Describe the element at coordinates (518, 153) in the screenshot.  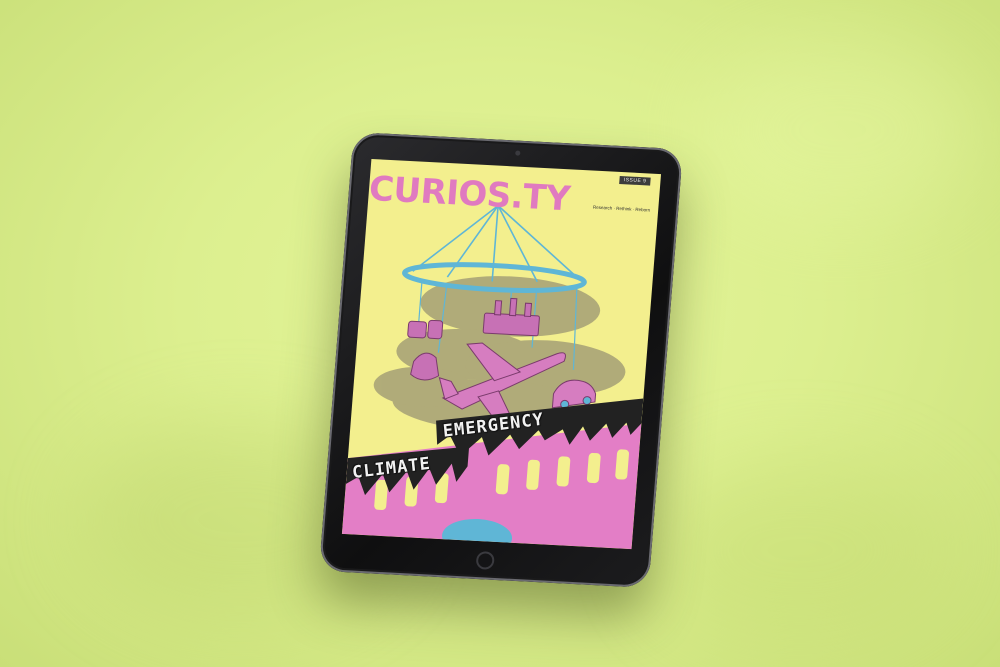
I see `camera-icon` at that location.